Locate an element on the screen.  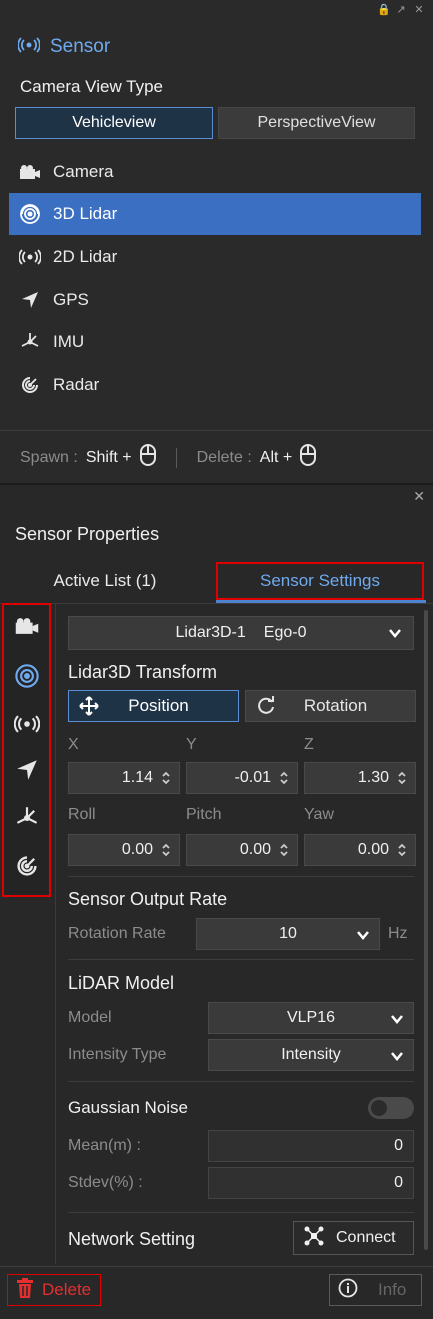
yaw-value: 0.00 is located at coordinates (373, 849).